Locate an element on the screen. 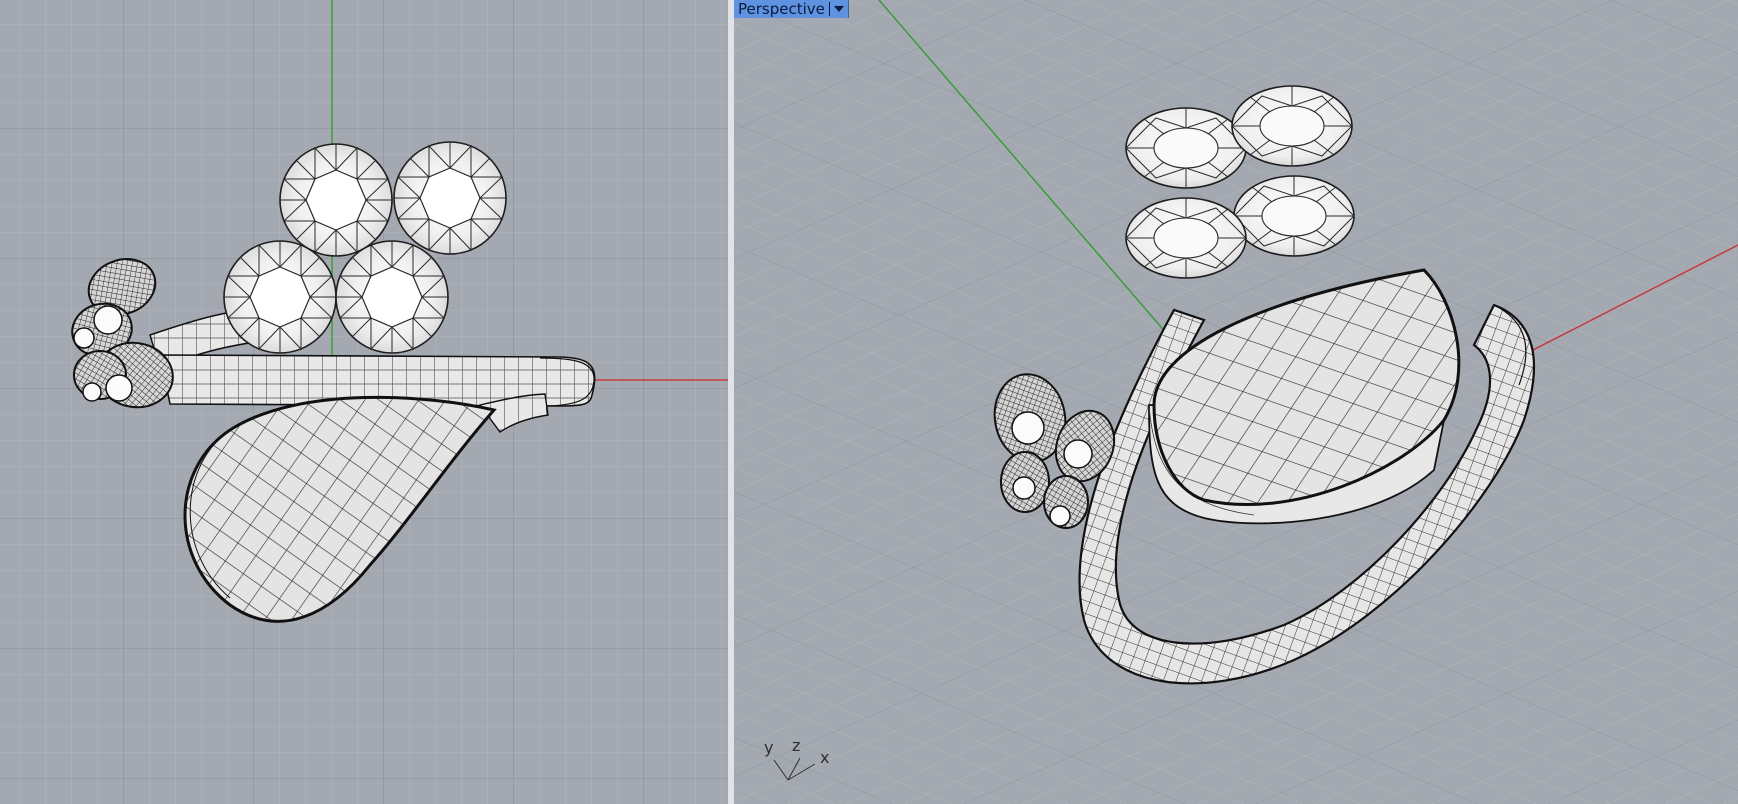  caret-down-icon is located at coordinates (838, 9).